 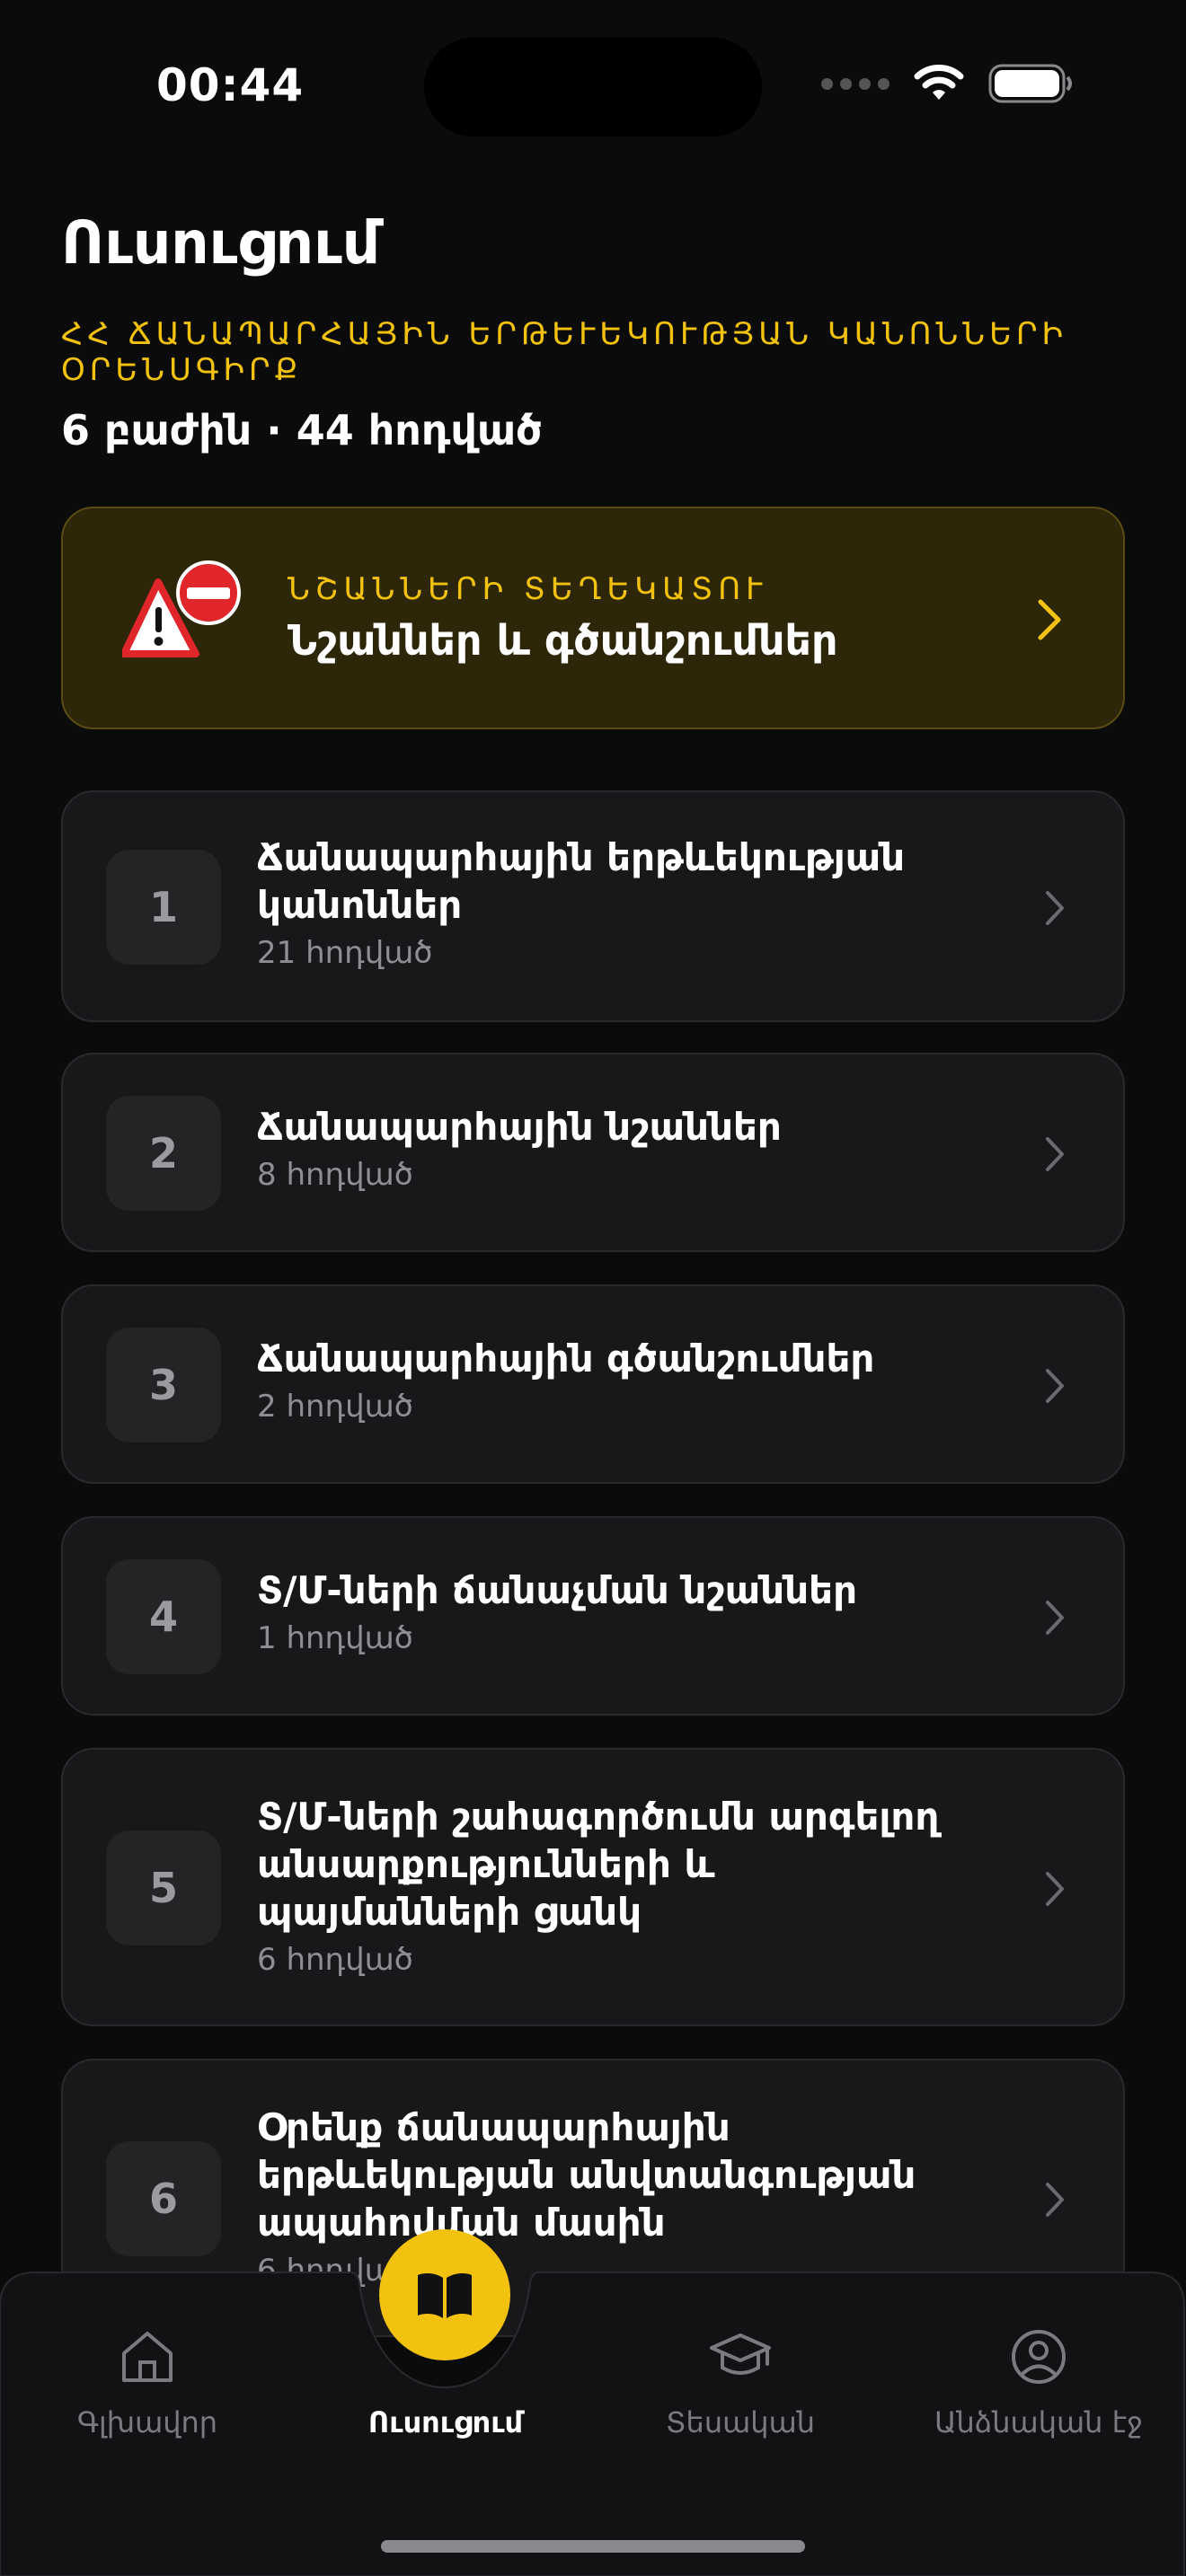 I want to click on section-title: Ճանապարհային գծանշումներ, so click(x=566, y=1359).